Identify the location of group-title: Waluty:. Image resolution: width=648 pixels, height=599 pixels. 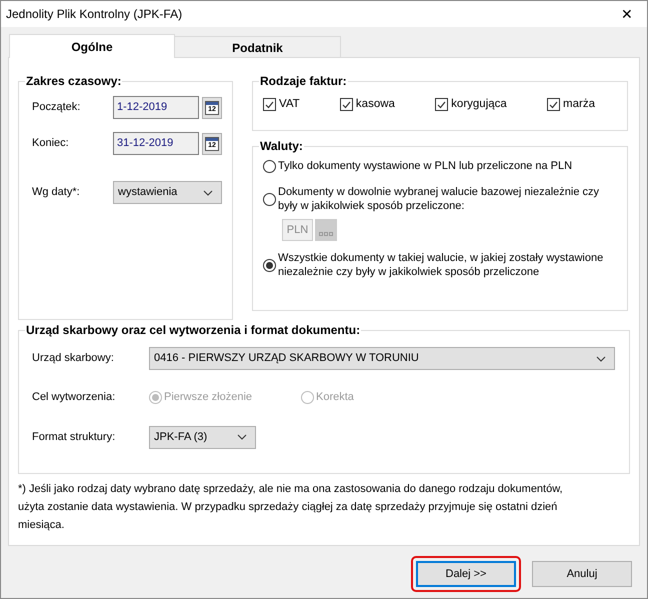
(281, 146).